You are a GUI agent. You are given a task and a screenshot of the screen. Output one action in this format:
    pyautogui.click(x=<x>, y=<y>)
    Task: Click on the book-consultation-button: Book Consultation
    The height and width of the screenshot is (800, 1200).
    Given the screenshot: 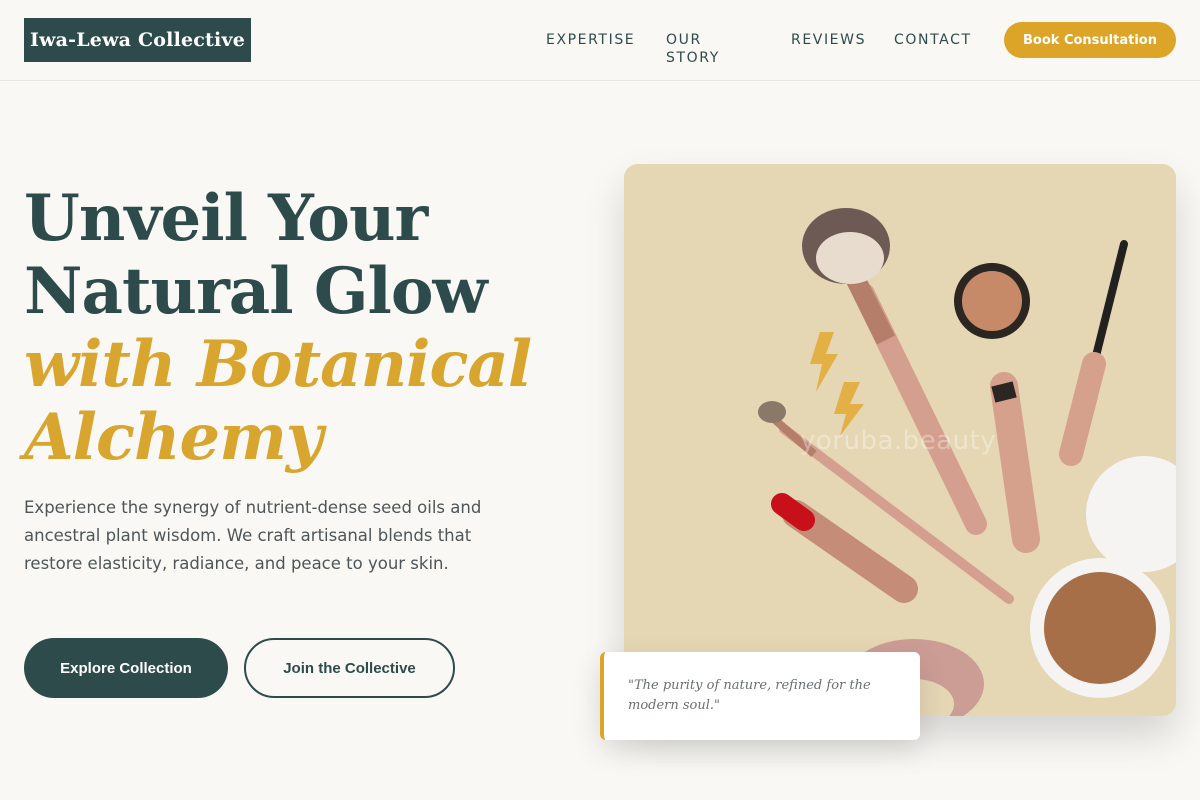 What is the action you would take?
    pyautogui.click(x=1090, y=40)
    